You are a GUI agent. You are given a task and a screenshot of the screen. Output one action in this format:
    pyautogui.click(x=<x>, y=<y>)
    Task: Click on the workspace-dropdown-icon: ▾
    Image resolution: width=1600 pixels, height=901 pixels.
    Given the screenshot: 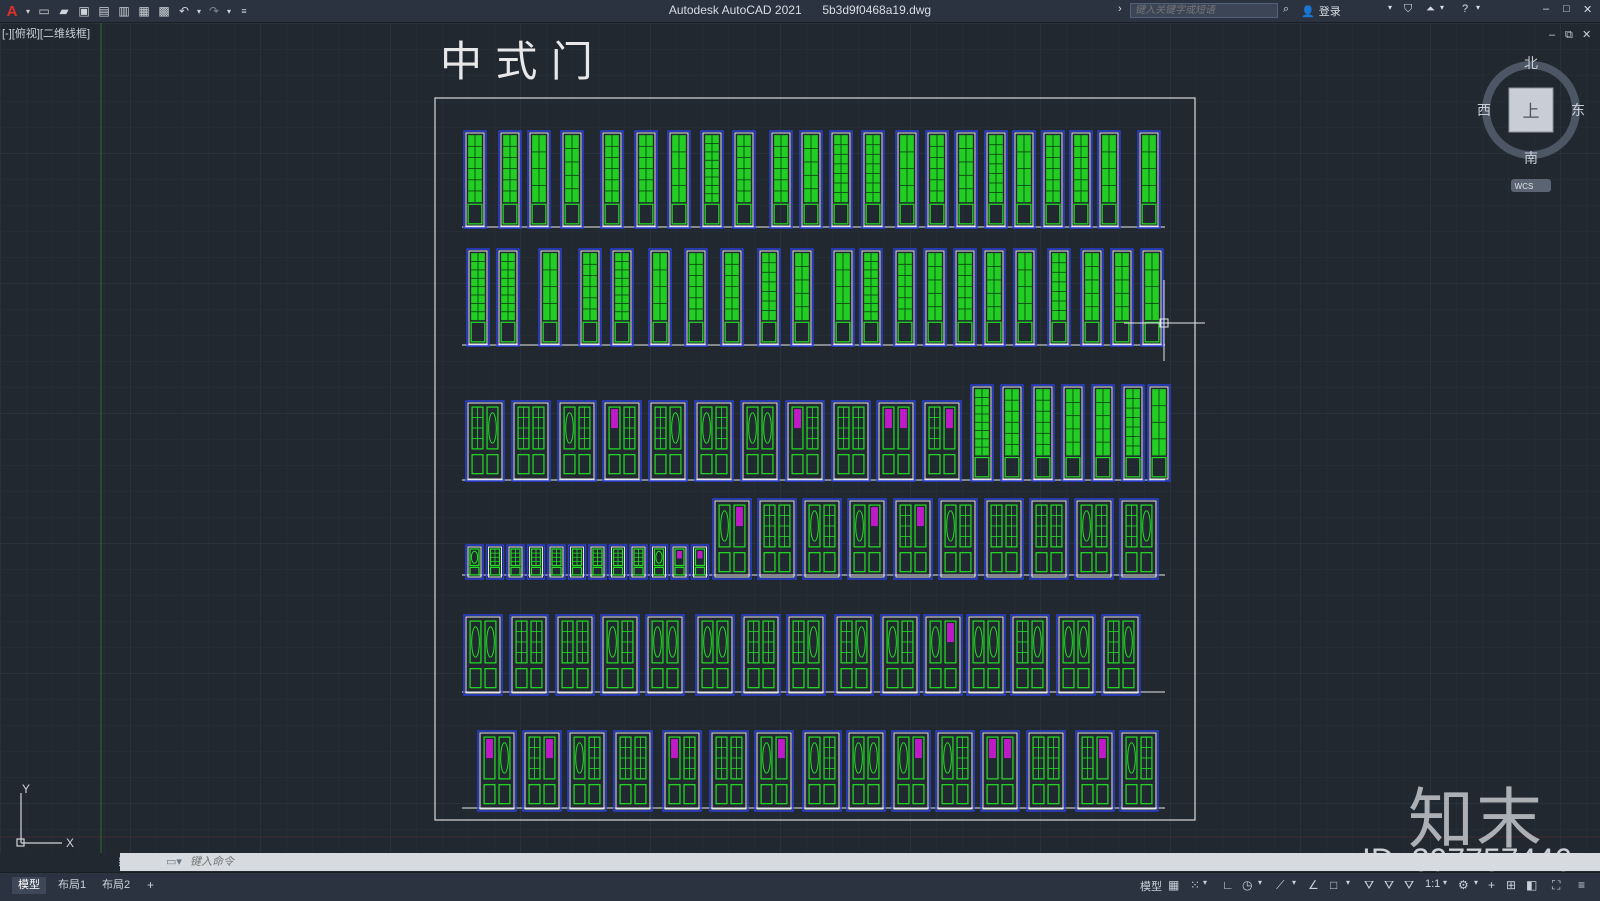 What is the action you would take?
    pyautogui.click(x=1476, y=882)
    